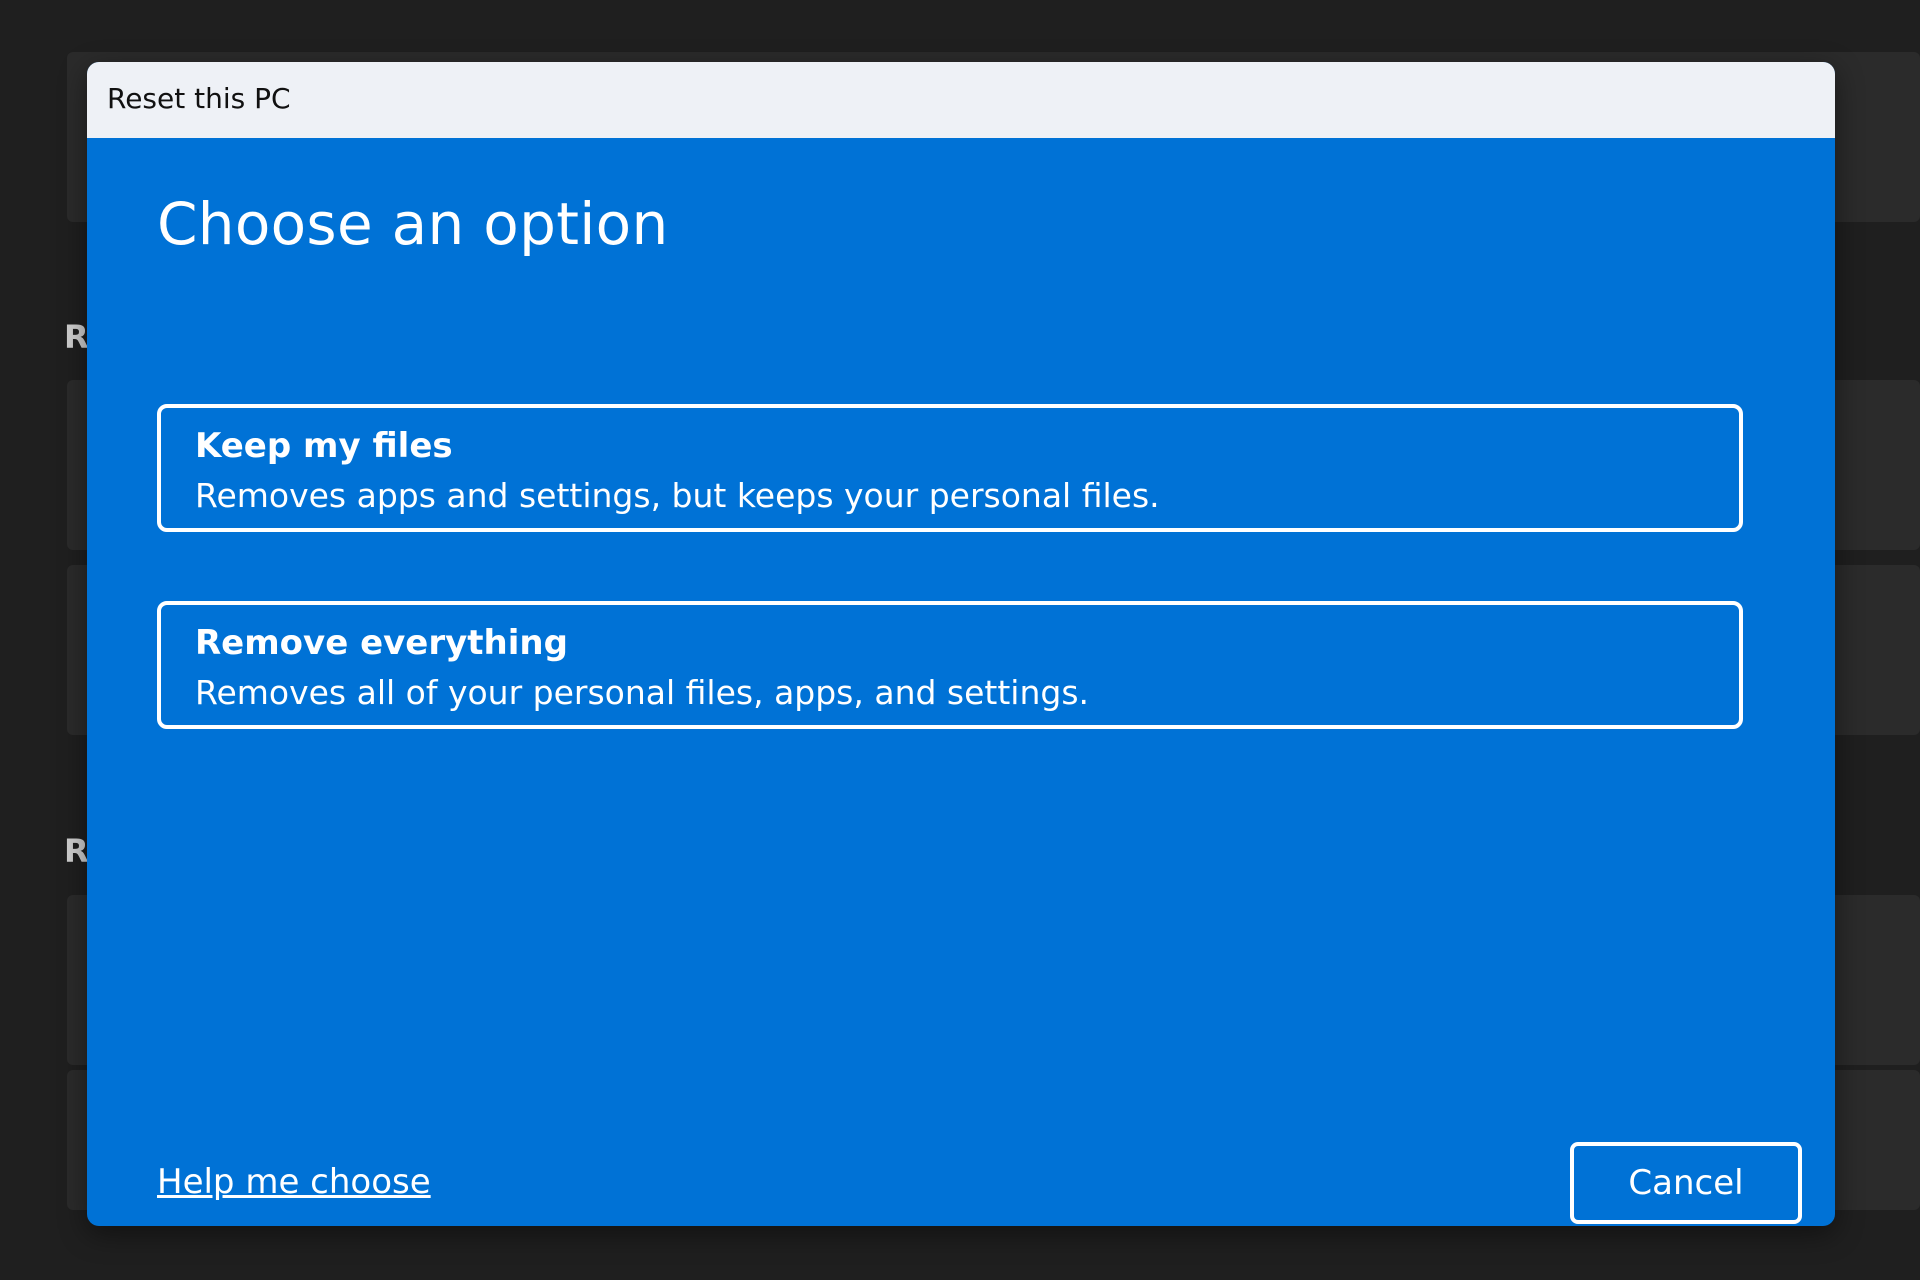 This screenshot has height=1280, width=1920. I want to click on dialog-titlebar: Reset this PC, so click(961, 100).